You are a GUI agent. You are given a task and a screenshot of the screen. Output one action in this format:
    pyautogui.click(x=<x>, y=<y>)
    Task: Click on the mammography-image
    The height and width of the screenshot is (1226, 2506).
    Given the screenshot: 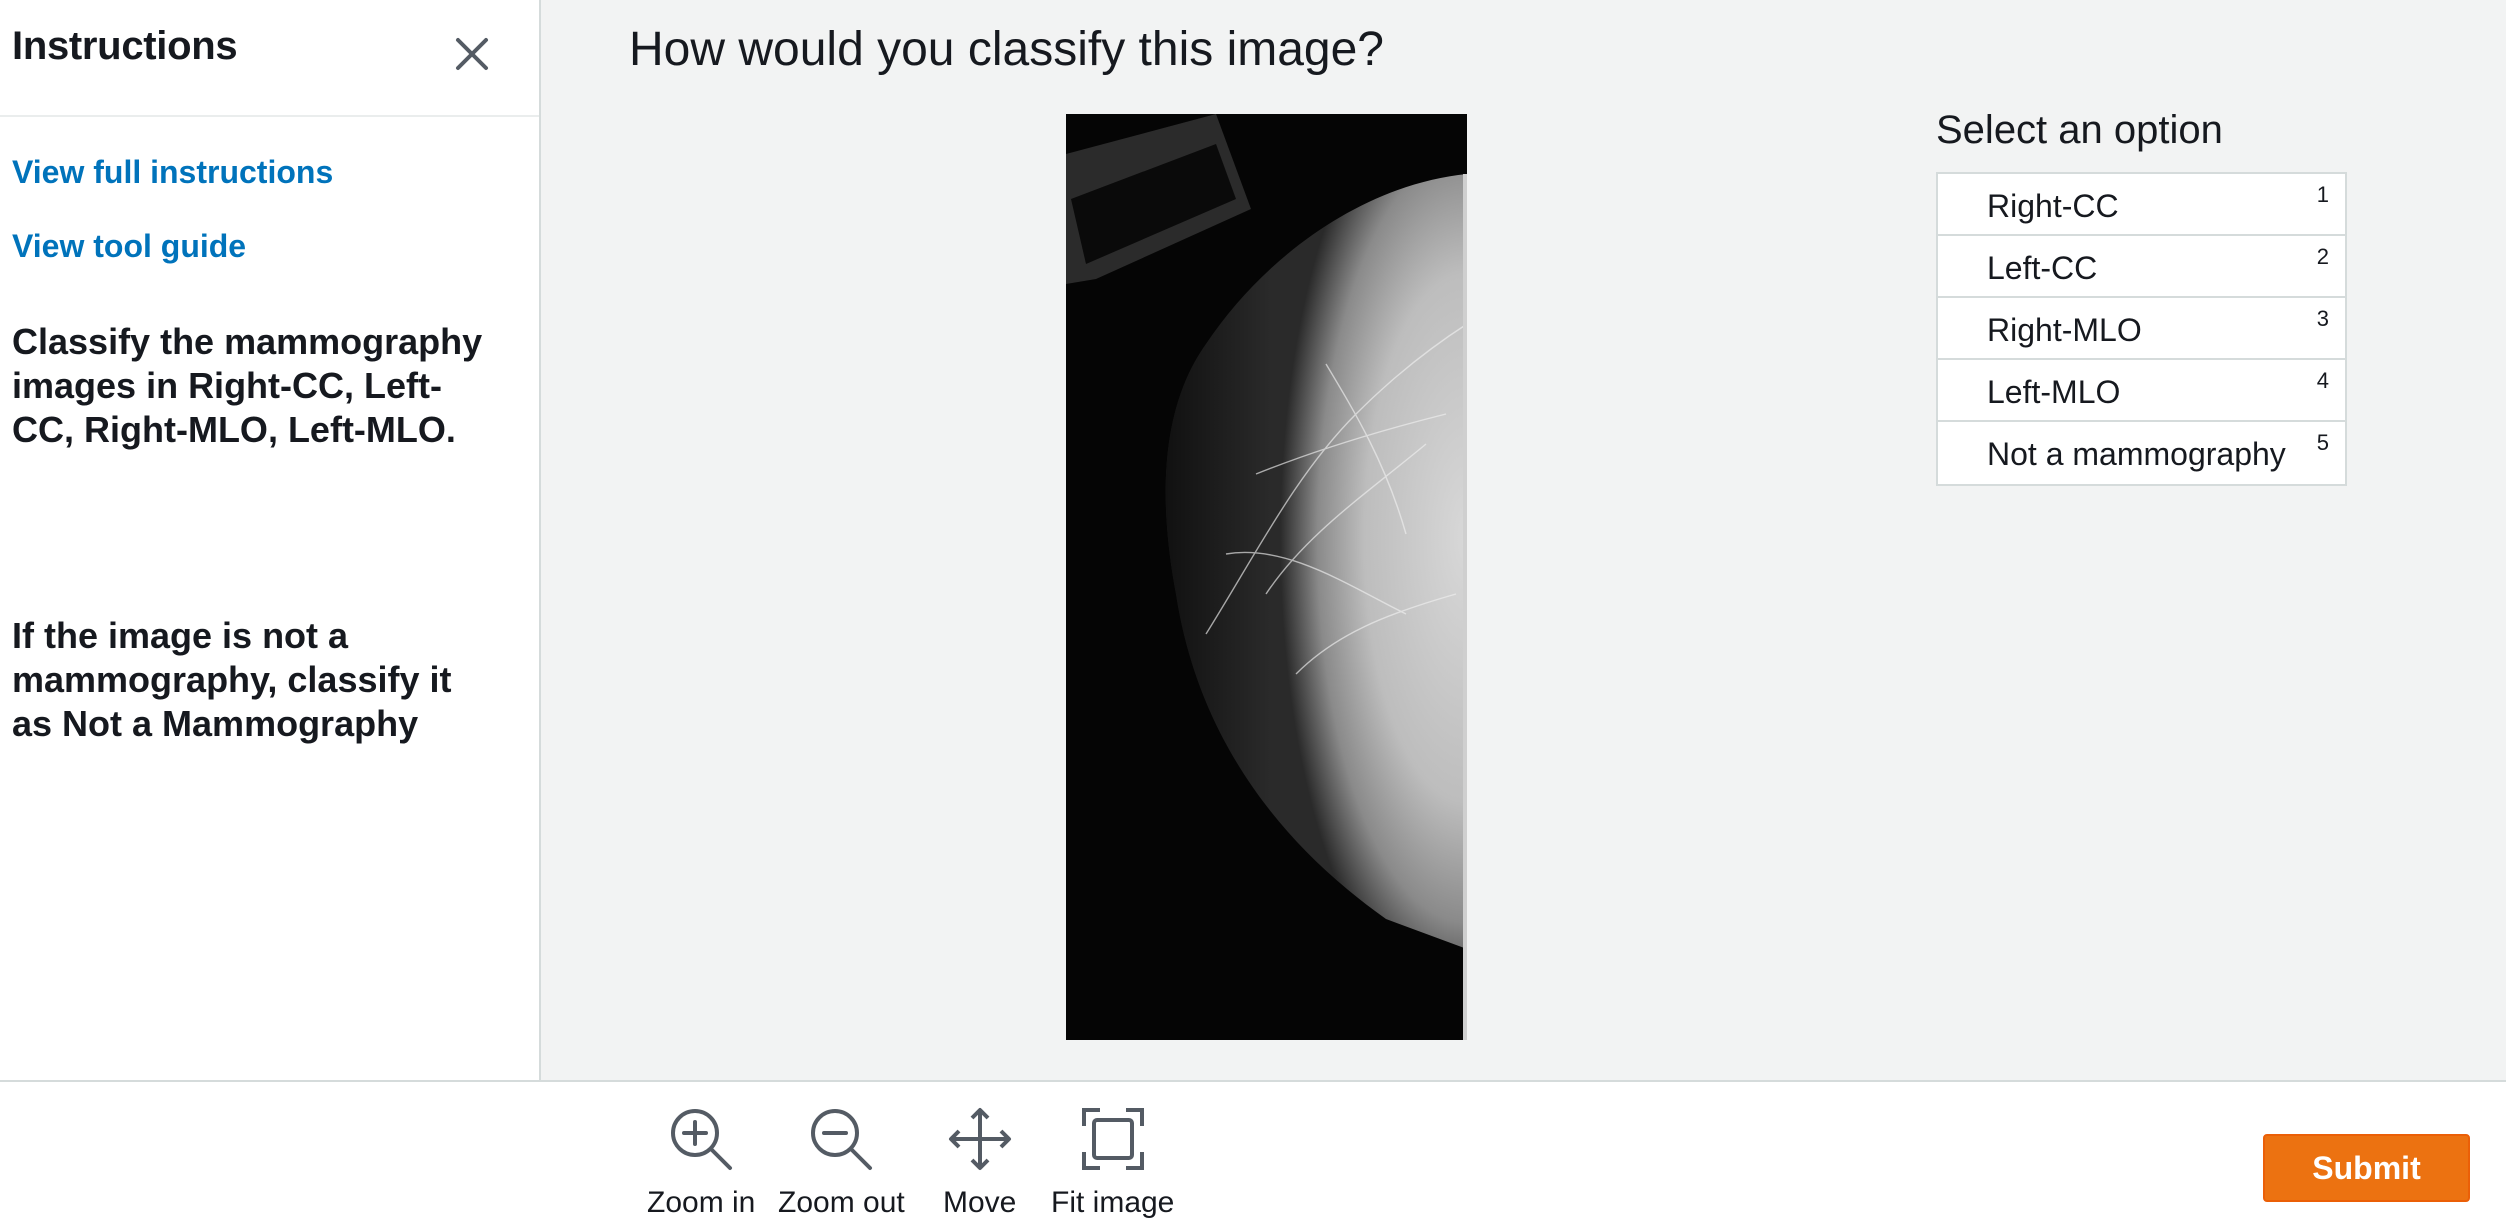 What is the action you would take?
    pyautogui.click(x=1266, y=577)
    